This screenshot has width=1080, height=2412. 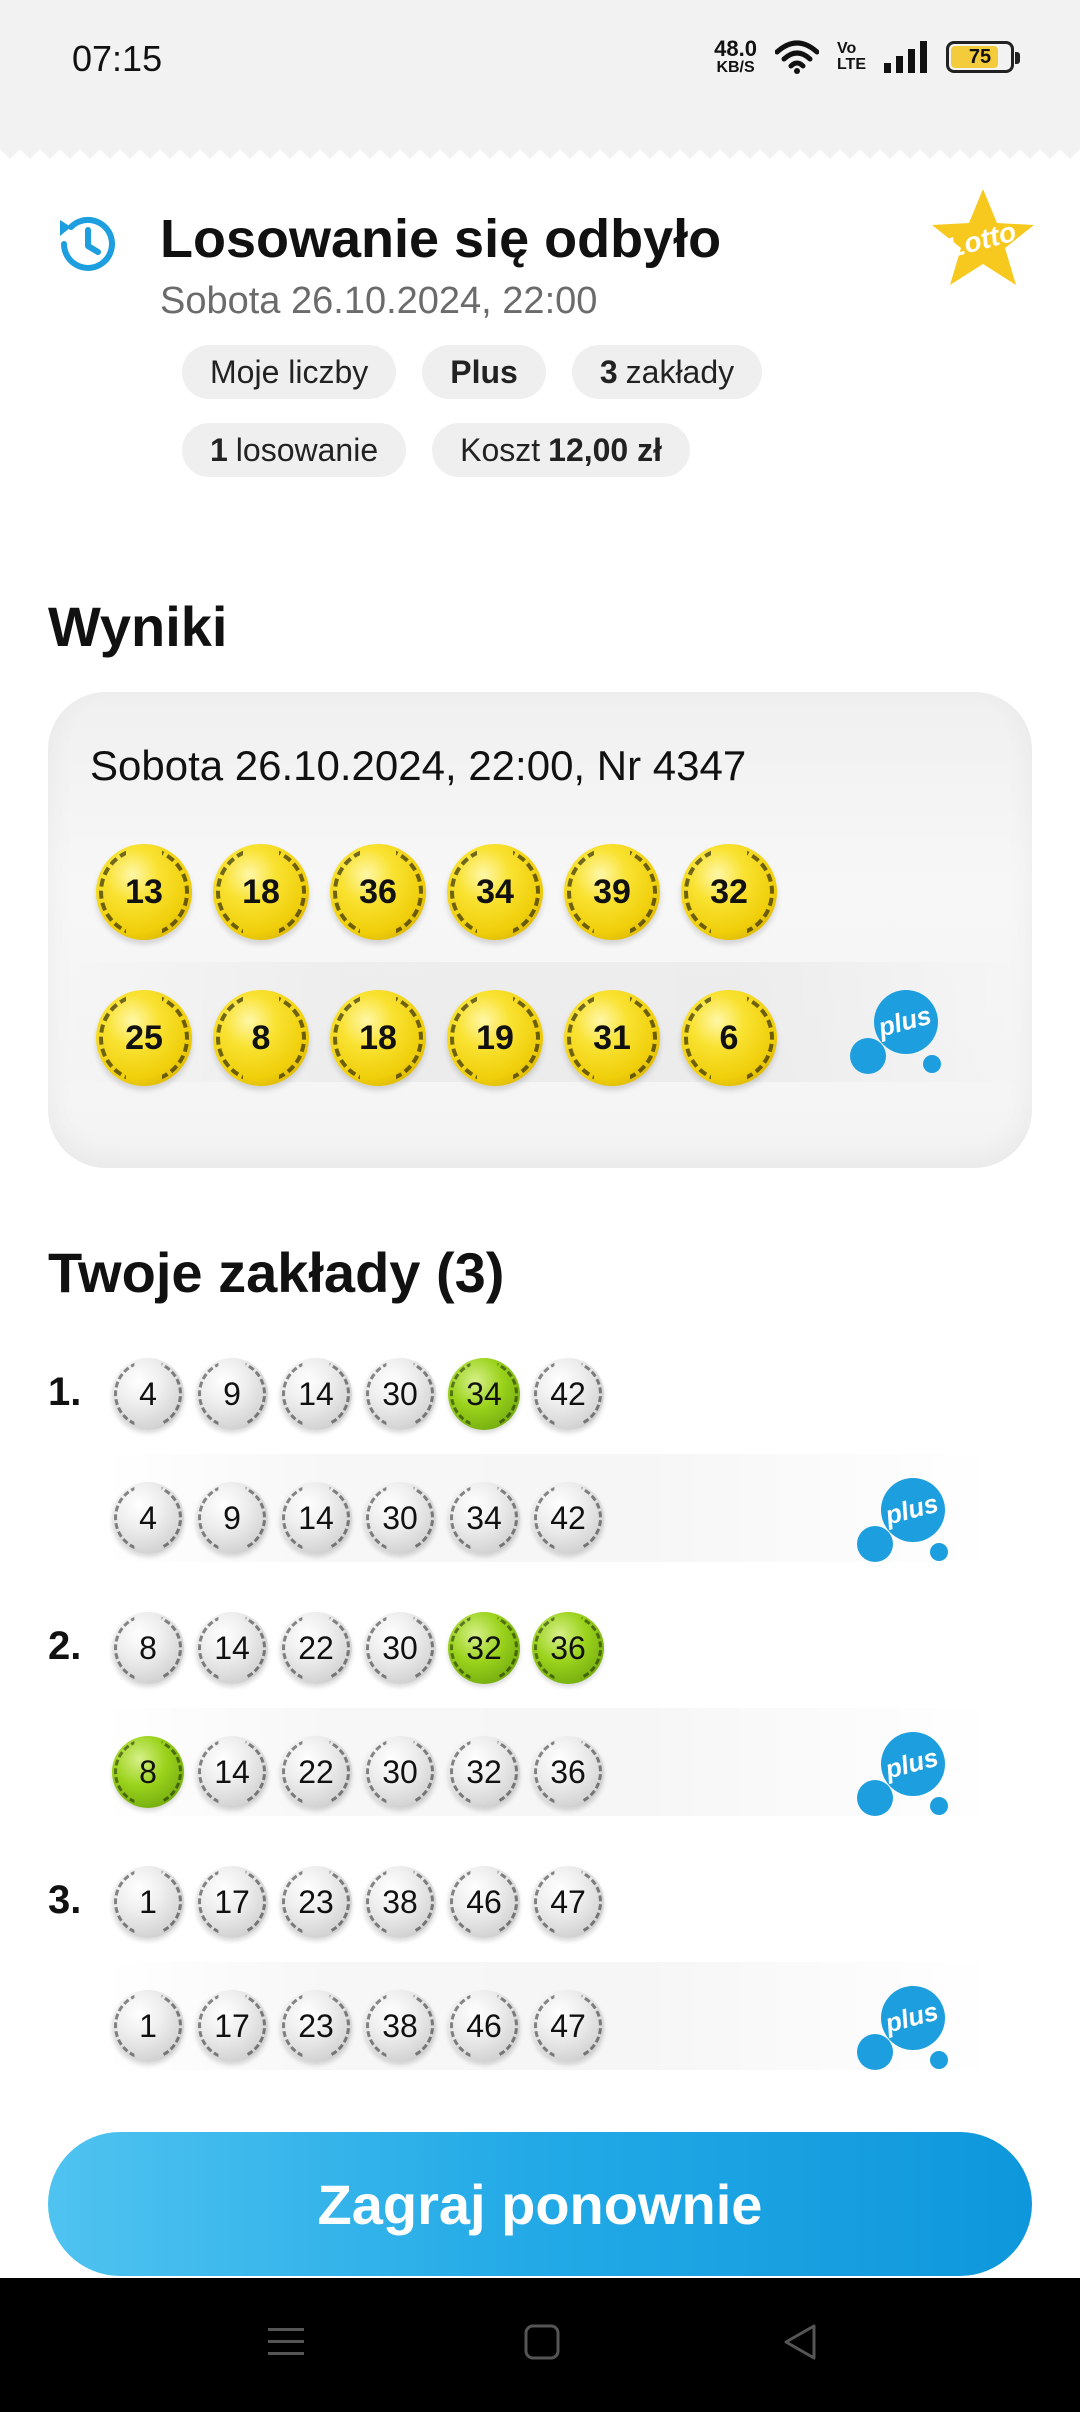 What do you see at coordinates (796, 57) in the screenshot?
I see `wifi-icon` at bounding box center [796, 57].